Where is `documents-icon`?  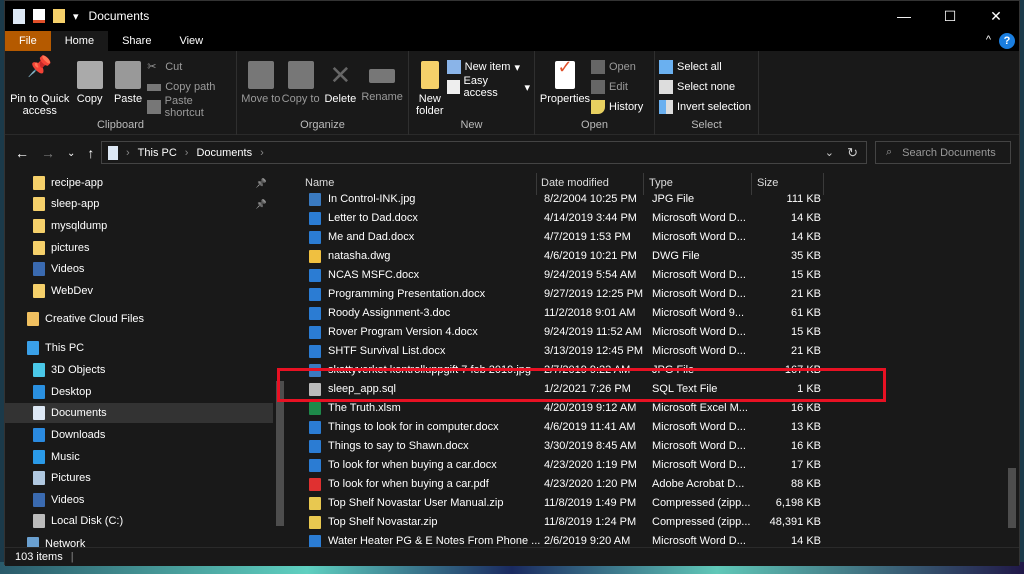 documents-icon is located at coordinates (113, 152).